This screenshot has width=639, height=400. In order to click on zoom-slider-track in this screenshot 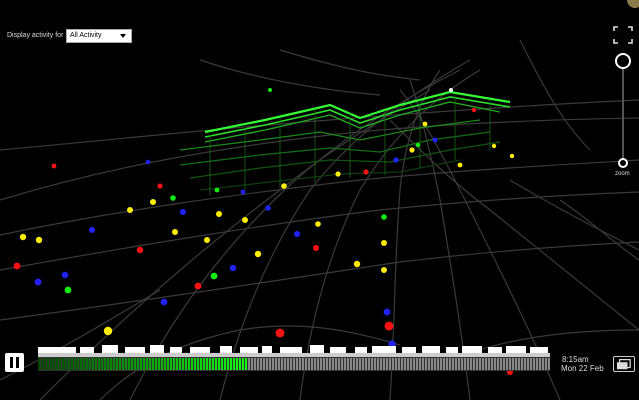, I will do `click(623, 113)`.